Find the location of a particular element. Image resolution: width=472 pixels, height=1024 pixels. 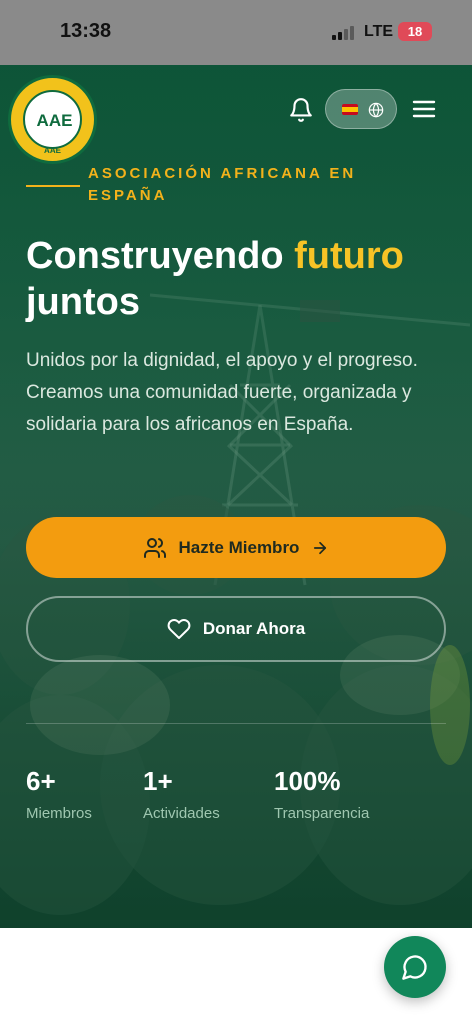

organization-tagline: ASOCIACIÓN AFRICANA EN ESPAÑA is located at coordinates (222, 184).